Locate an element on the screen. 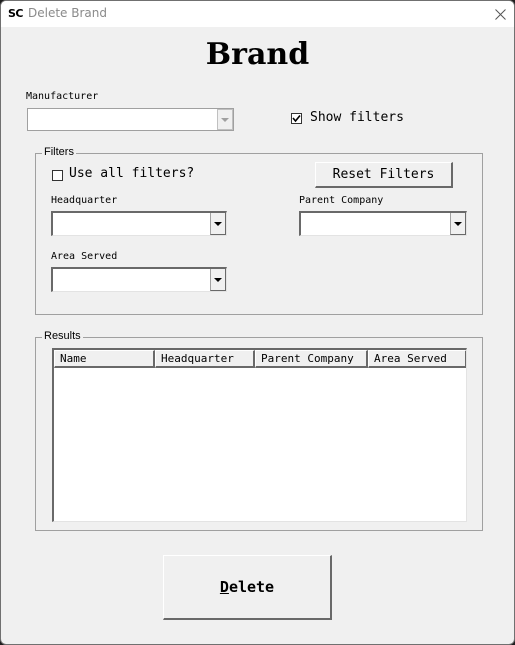 Image resolution: width=515 pixels, height=645 pixels. page-title: Brand is located at coordinates (257, 54).